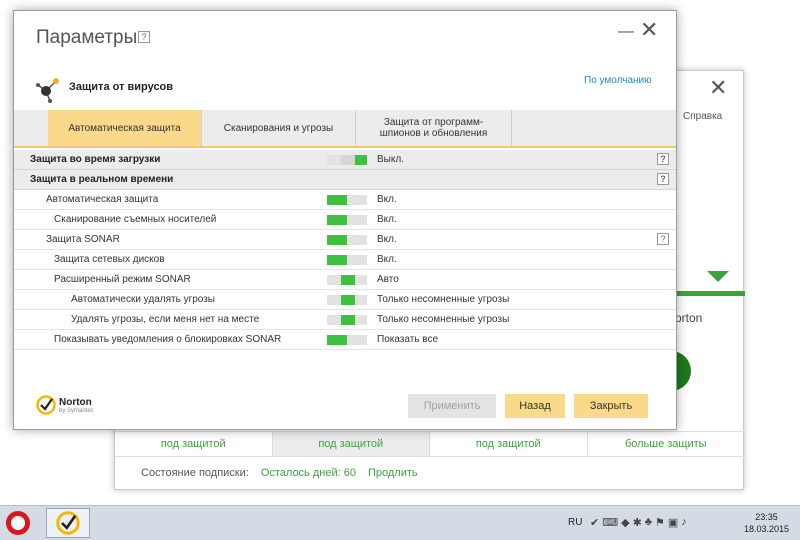 The height and width of the screenshot is (540, 800). Describe the element at coordinates (718, 88) in the screenshot. I see `main-window-close-icon: ✕` at that location.